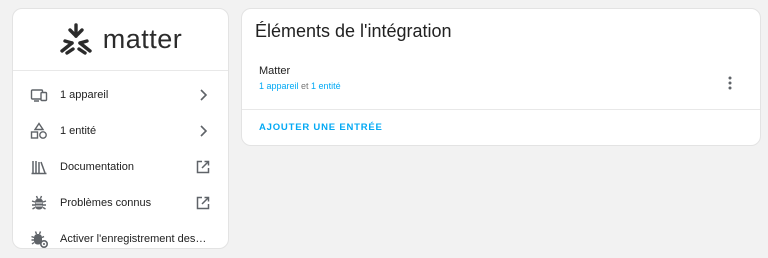 This screenshot has width=768, height=258. What do you see at coordinates (353, 31) in the screenshot?
I see `page-title: Éléments de l'intégration` at bounding box center [353, 31].